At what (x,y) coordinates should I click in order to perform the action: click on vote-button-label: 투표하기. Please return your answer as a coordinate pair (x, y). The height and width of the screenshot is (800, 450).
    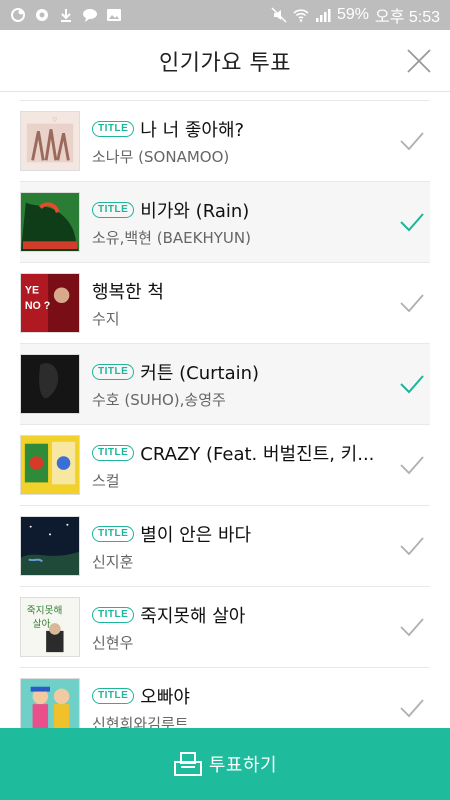
    Looking at the image, I should click on (243, 765).